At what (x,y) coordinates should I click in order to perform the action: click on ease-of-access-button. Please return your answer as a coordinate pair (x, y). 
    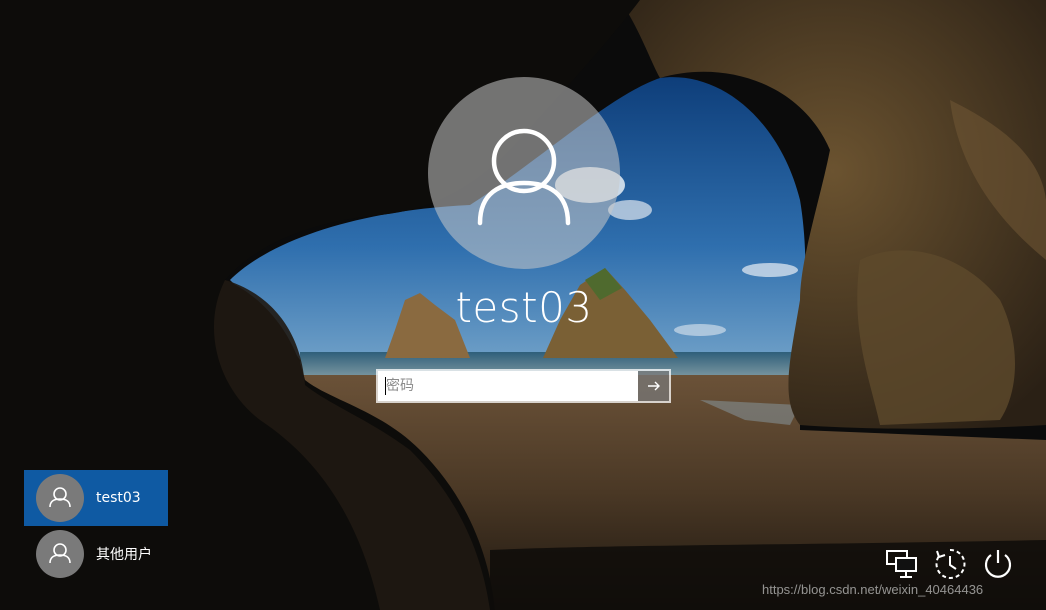
    Looking at the image, I should click on (950, 564).